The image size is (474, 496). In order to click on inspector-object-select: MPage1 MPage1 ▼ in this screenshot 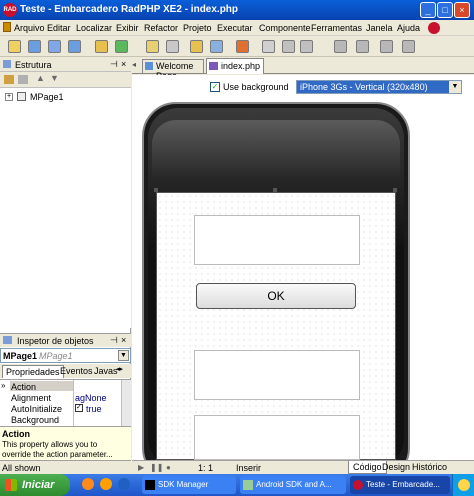, I will do `click(65, 355)`.